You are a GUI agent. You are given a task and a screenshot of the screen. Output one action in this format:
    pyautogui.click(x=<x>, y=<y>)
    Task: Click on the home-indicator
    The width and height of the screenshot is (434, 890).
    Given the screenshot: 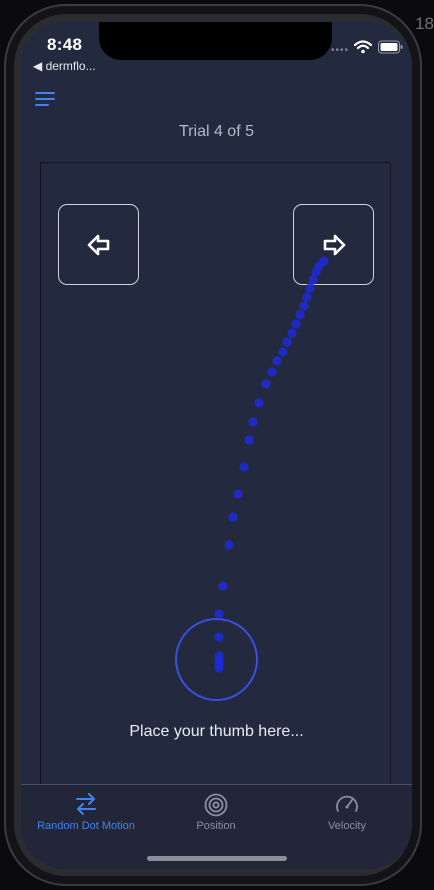 What is the action you would take?
    pyautogui.click(x=217, y=858)
    